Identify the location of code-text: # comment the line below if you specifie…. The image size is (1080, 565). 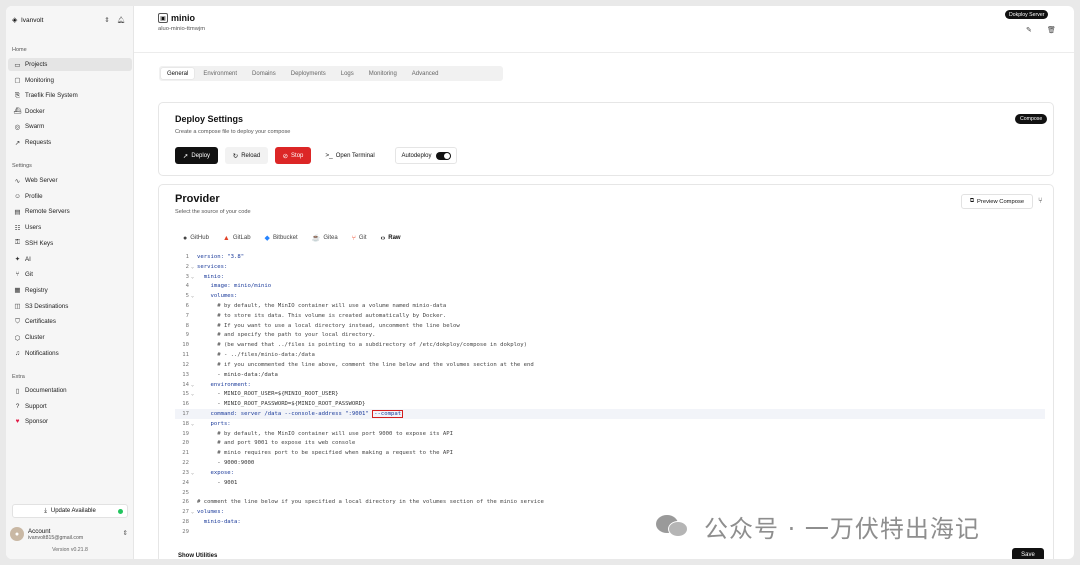
(370, 502).